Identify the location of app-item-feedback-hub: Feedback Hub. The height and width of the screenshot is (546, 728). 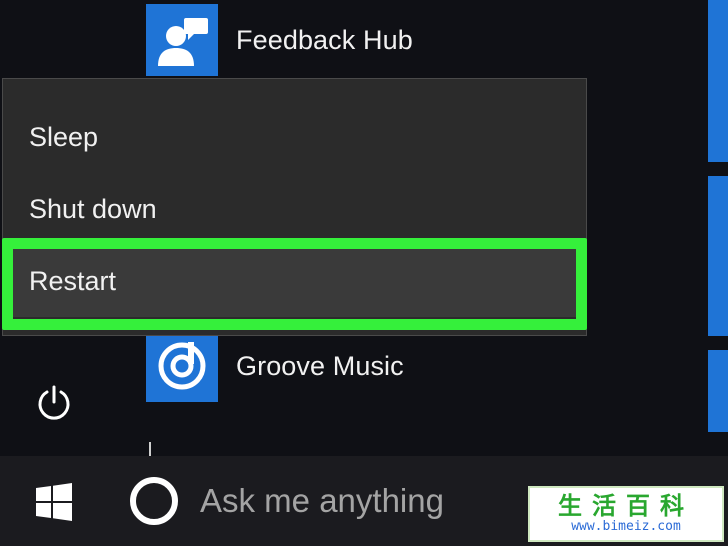
(366, 40).